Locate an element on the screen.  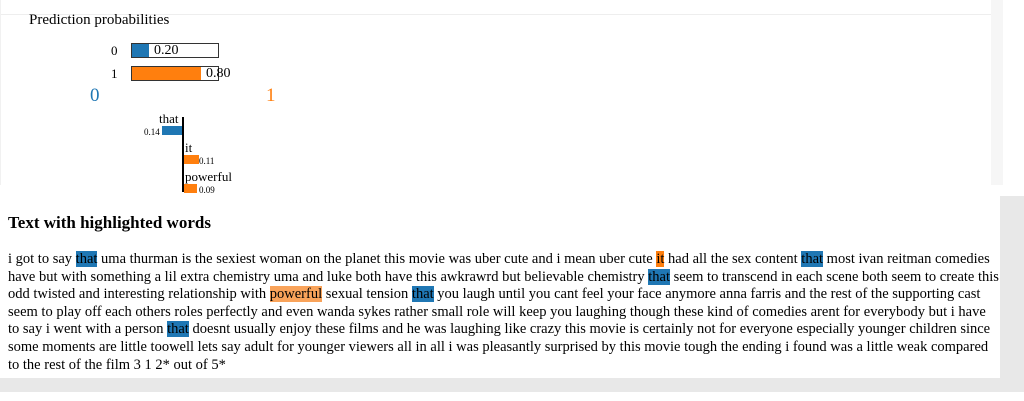
feature-value: 0.14 is located at coordinates (152, 132).